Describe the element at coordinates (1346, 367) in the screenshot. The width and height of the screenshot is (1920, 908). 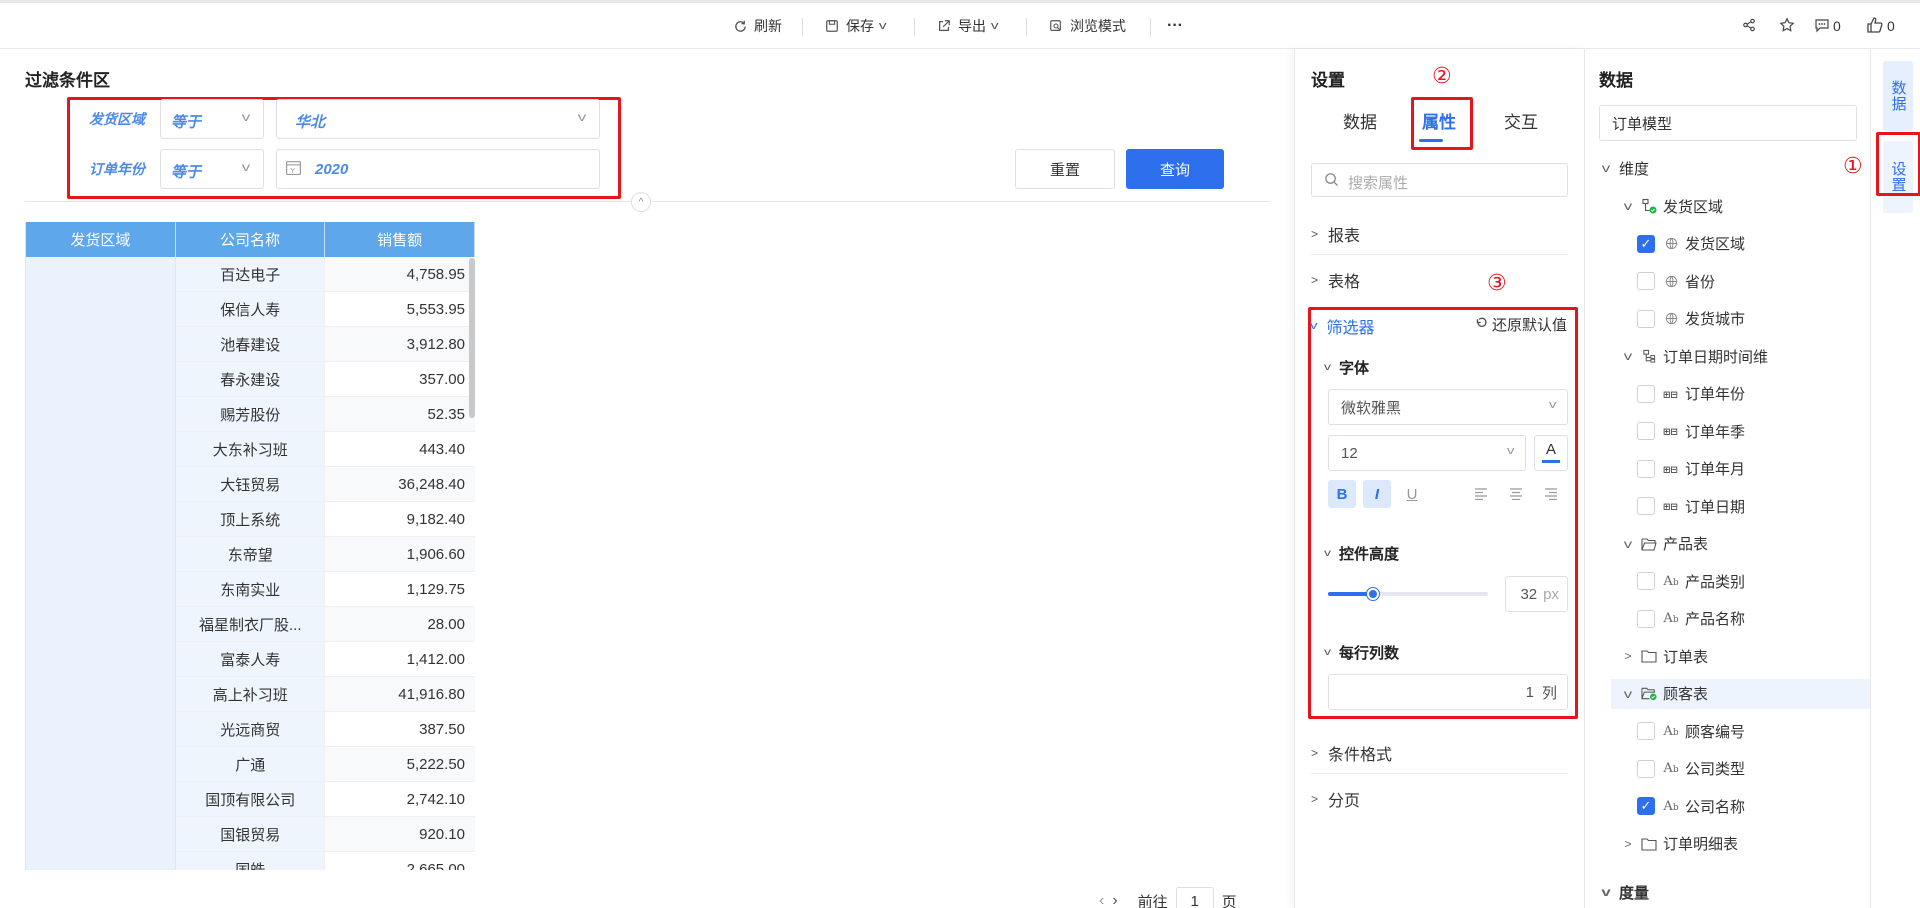
I see `font-subsection: v 字体` at that location.